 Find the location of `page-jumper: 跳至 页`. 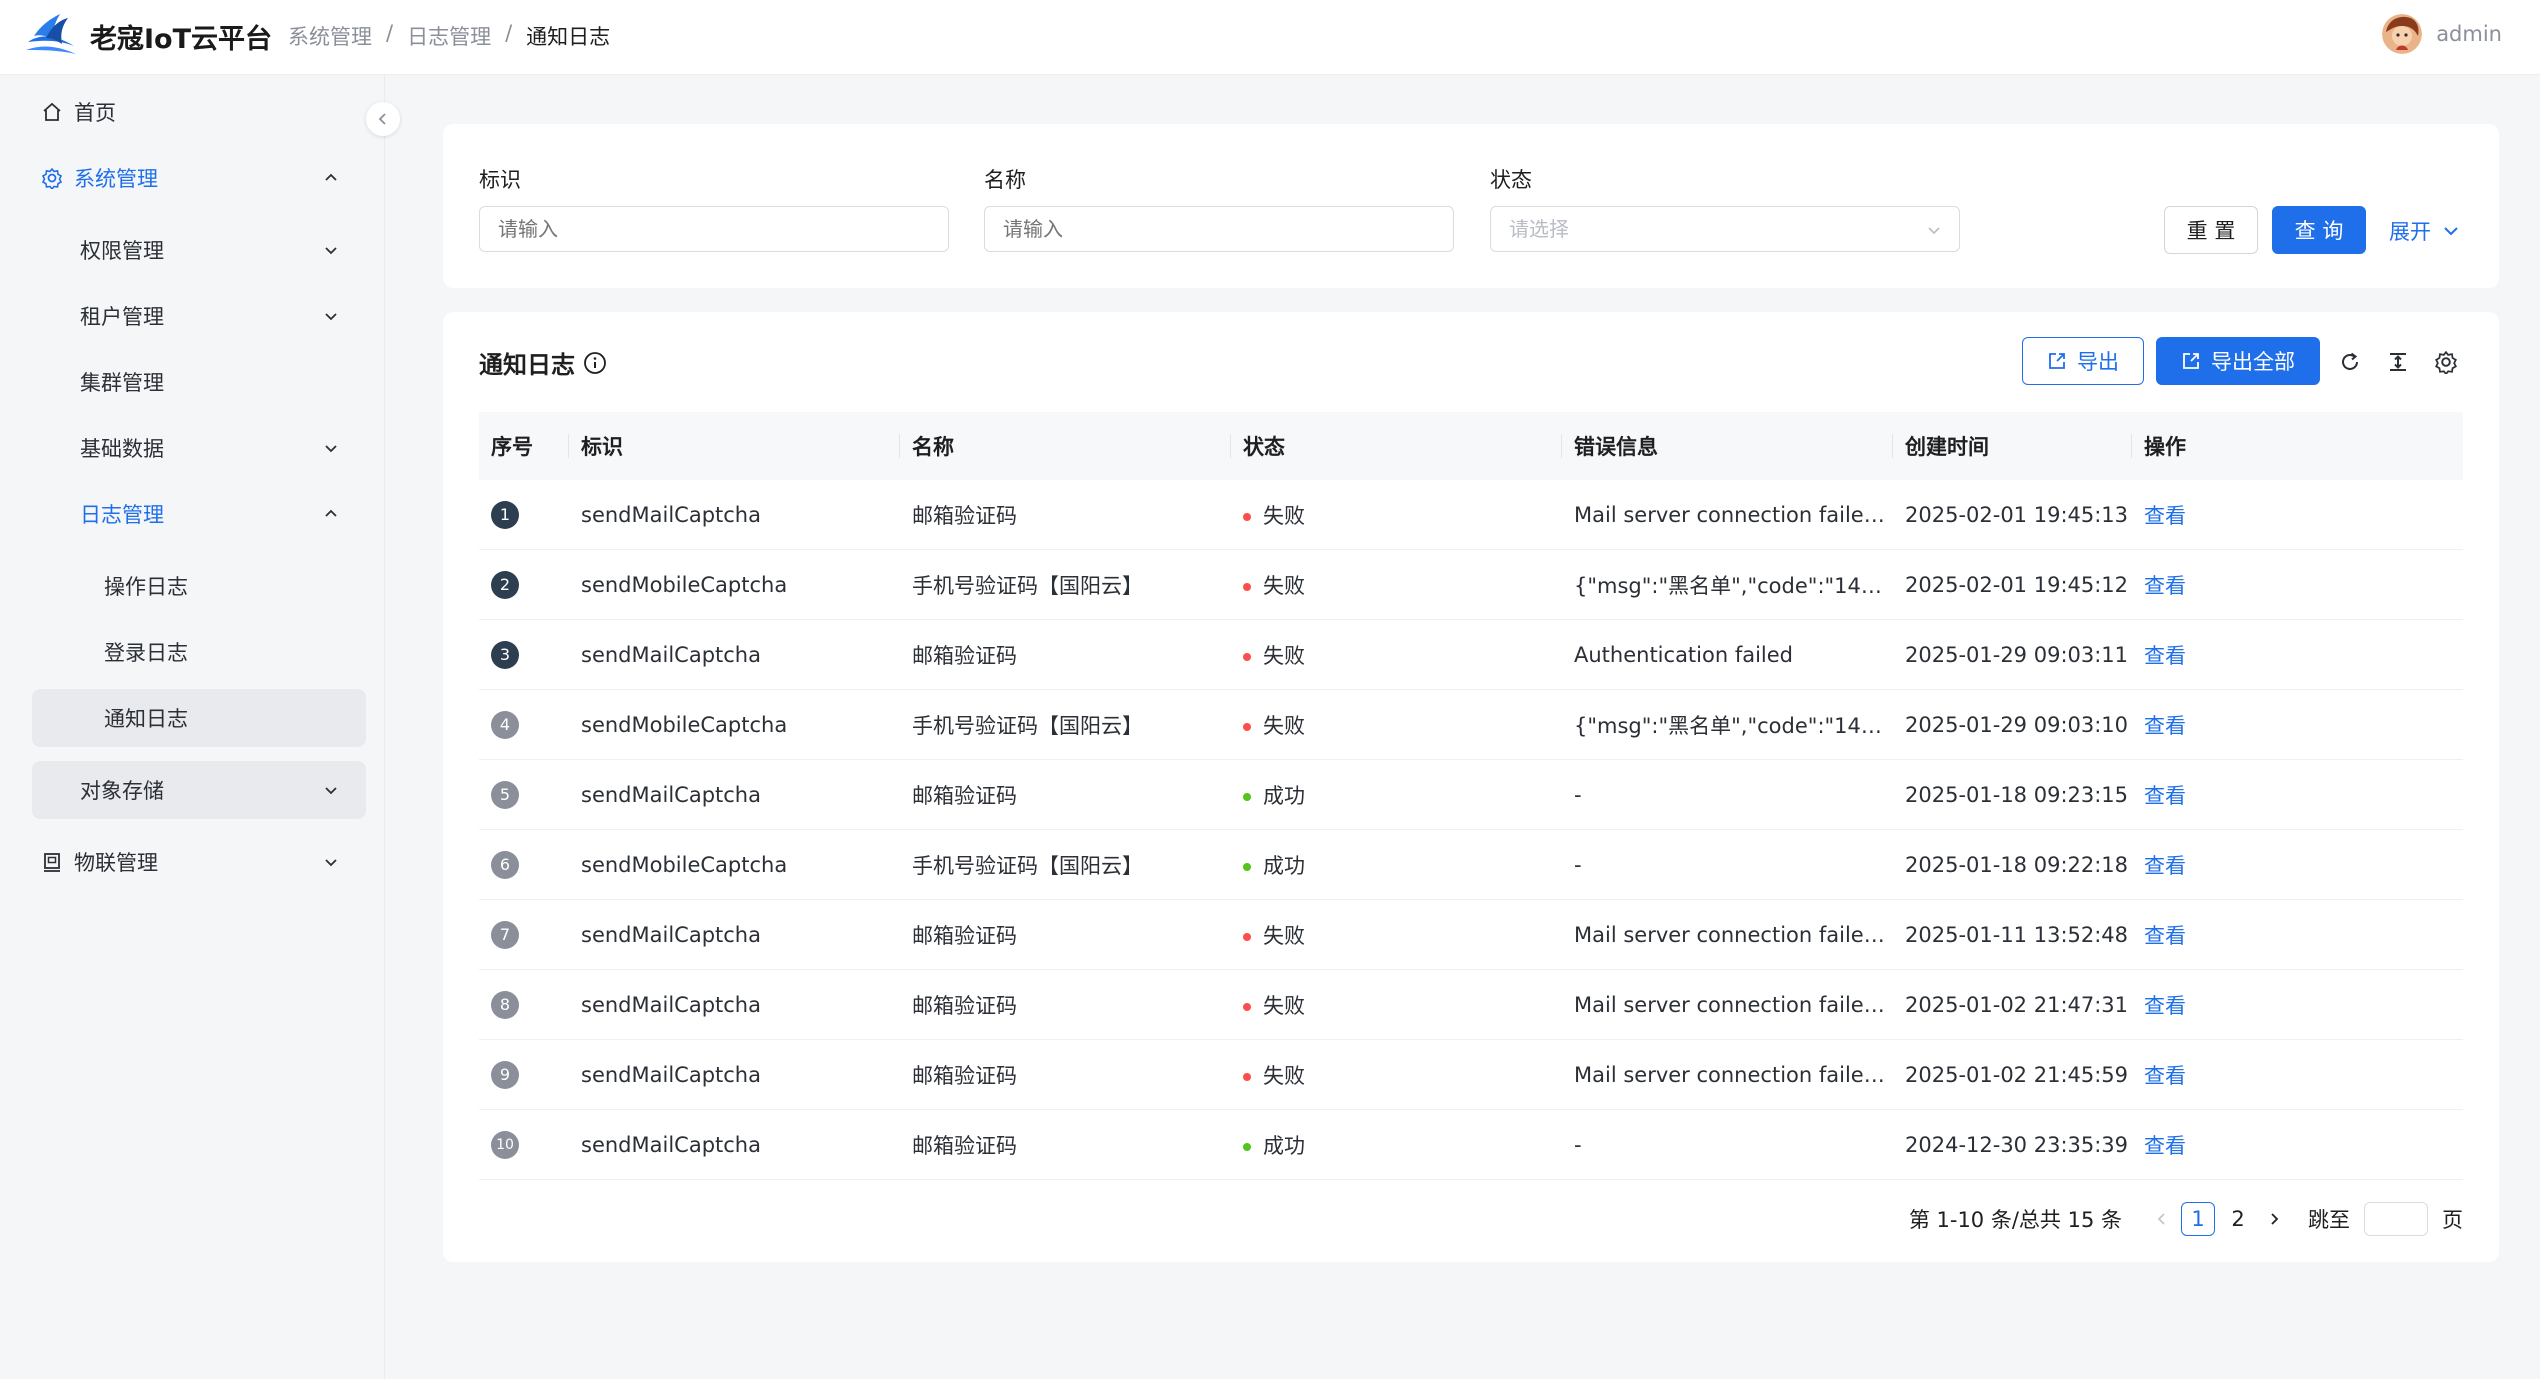

page-jumper: 跳至 页 is located at coordinates (2385, 1219).